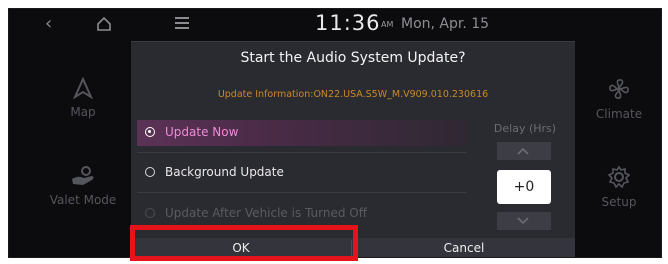  Describe the element at coordinates (302, 173) in the screenshot. I see `option-background-update: Background Update` at that location.